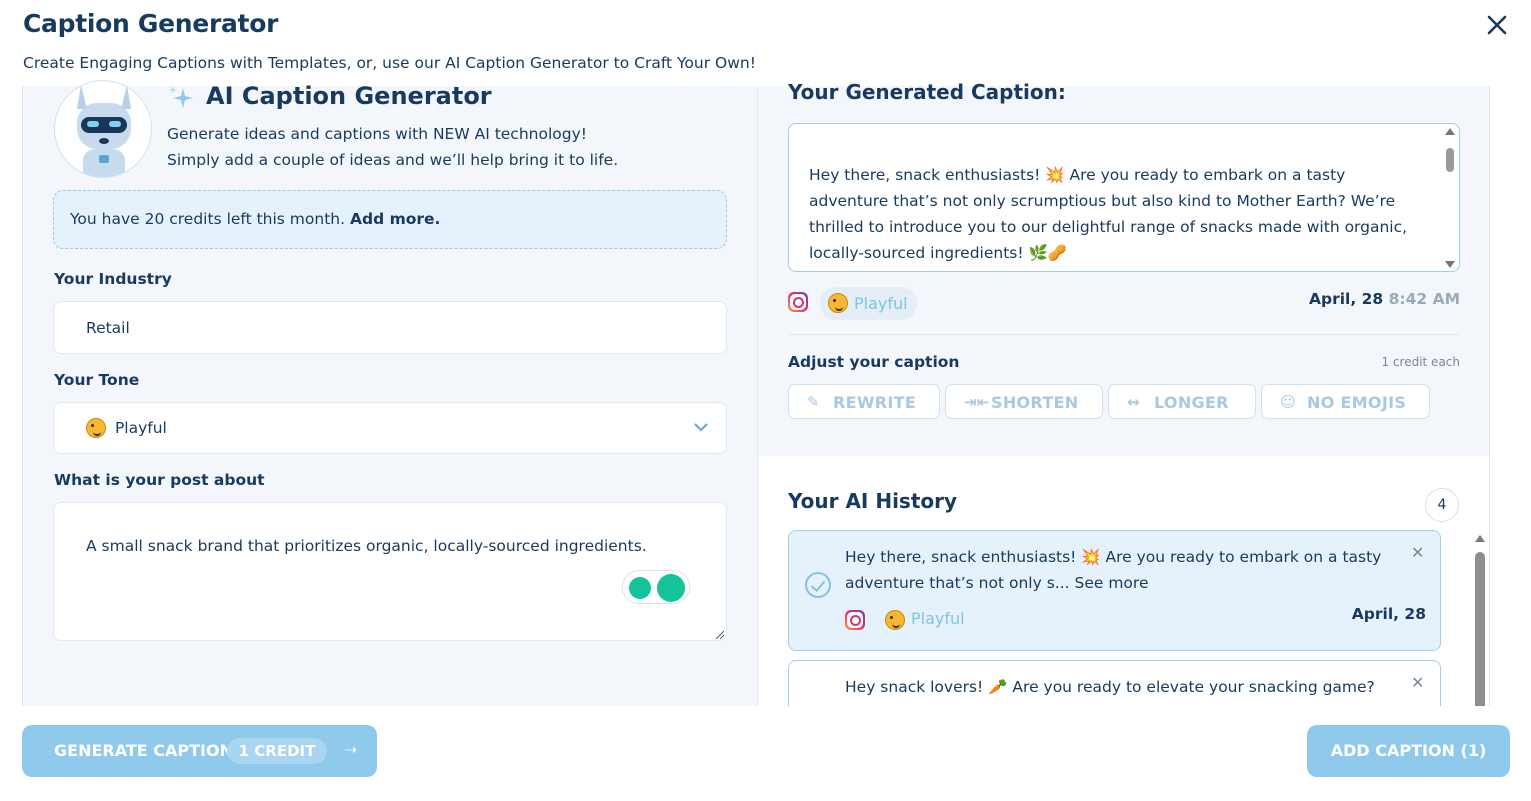 The width and height of the screenshot is (1531, 801). I want to click on no-emojis-label: NO EMOJIS, so click(1357, 402).